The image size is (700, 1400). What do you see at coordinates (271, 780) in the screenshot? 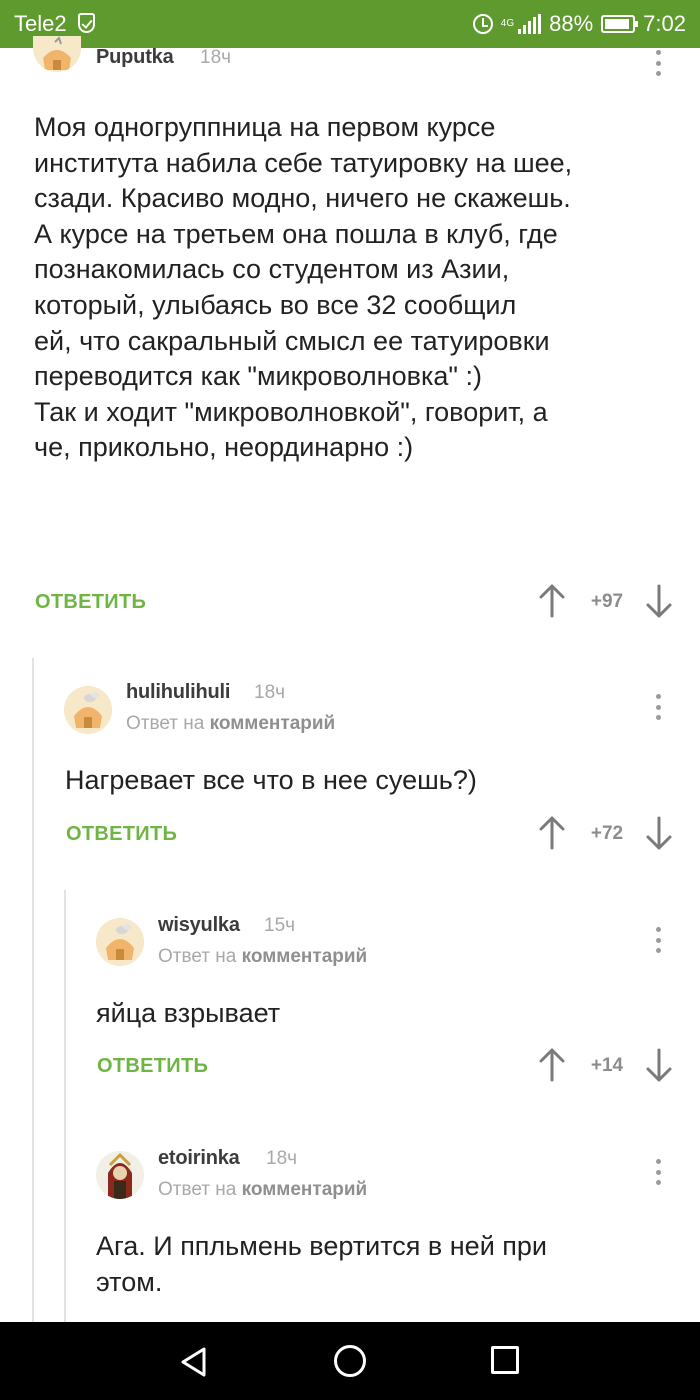
I see `comment-text: Нагревает все что в нее суешь?)` at bounding box center [271, 780].